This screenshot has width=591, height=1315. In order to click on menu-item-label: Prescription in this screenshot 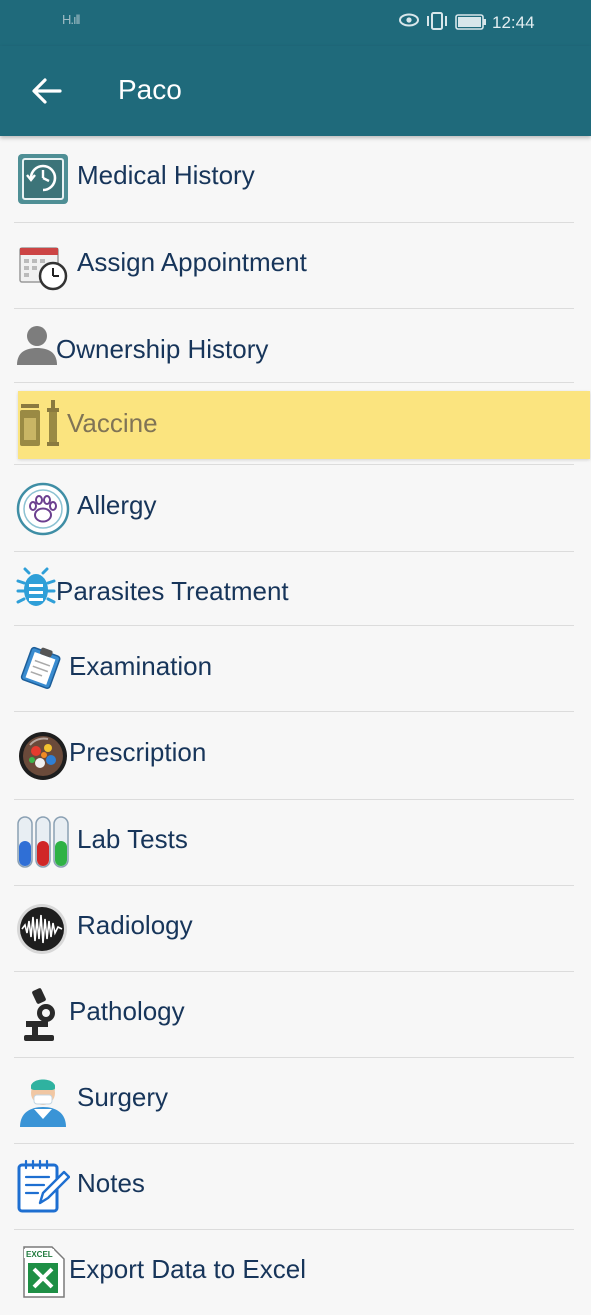, I will do `click(138, 752)`.